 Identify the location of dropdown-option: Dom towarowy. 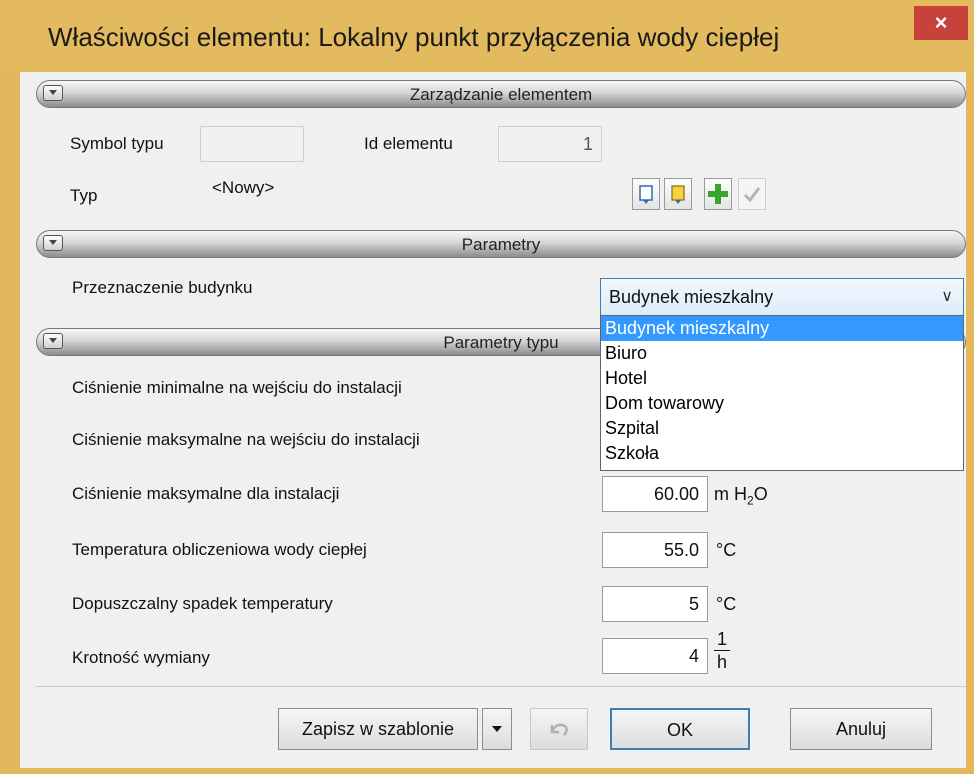
(782, 403).